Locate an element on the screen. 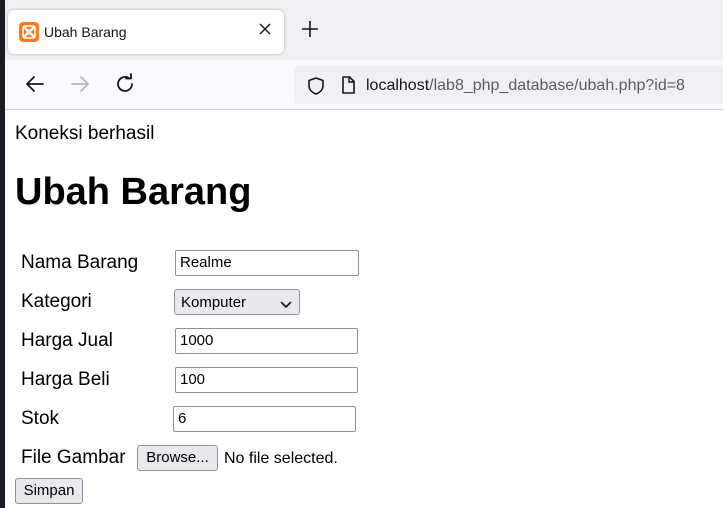  kategori-selected: Komputer is located at coordinates (214, 302).